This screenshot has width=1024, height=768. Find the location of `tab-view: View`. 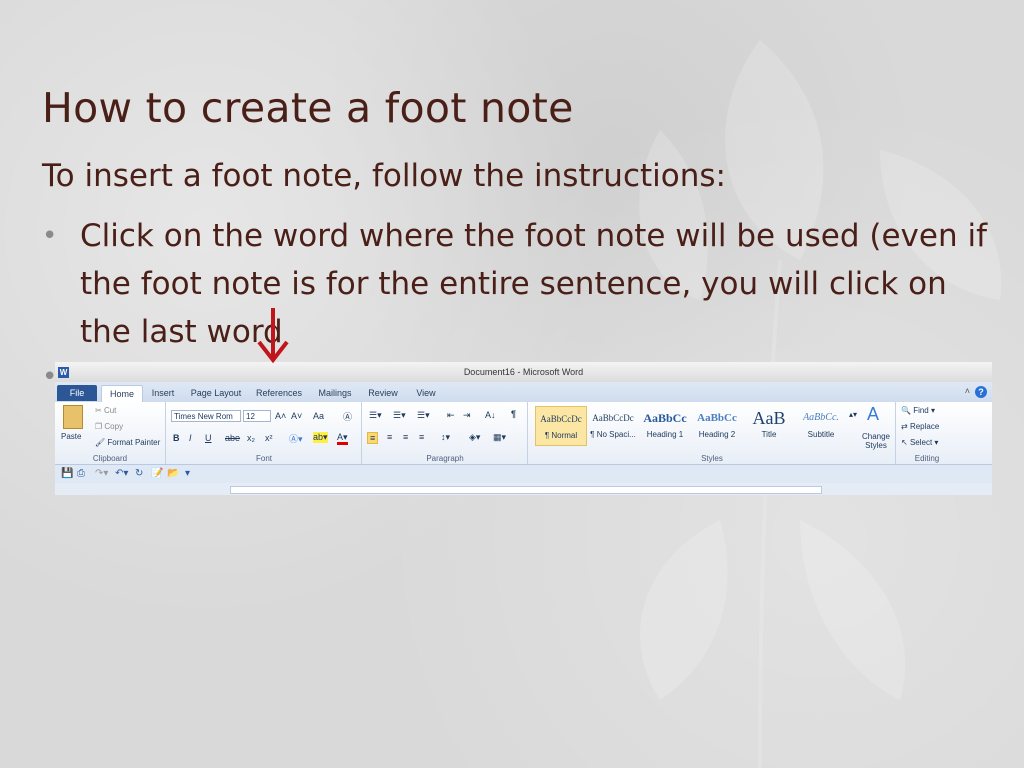

tab-view: View is located at coordinates (426, 393).